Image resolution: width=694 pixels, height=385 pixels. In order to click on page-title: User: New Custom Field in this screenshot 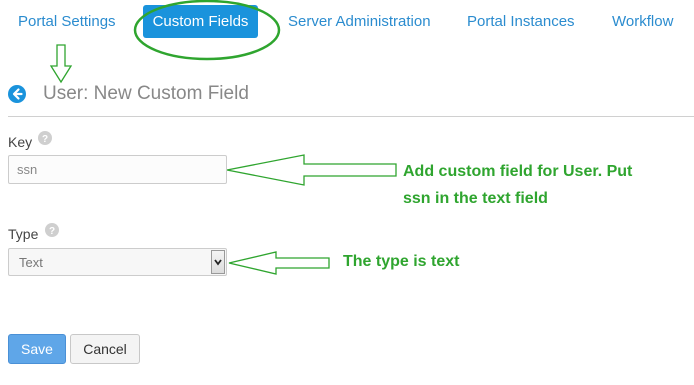, I will do `click(146, 93)`.